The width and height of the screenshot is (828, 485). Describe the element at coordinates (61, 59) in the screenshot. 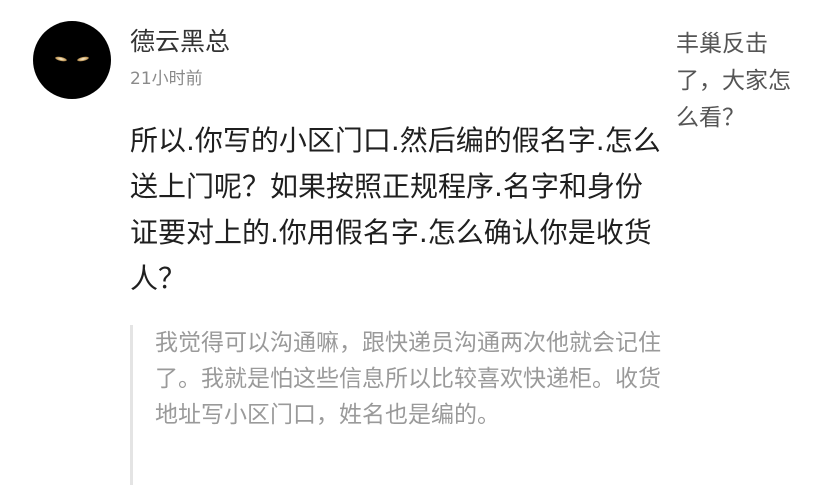

I see `avatar-eye-left` at that location.